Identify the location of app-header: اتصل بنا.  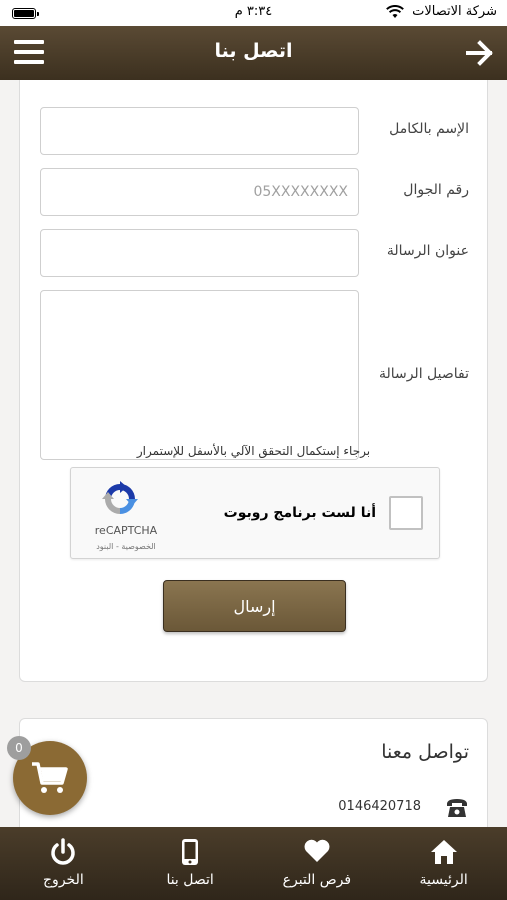
(253, 53).